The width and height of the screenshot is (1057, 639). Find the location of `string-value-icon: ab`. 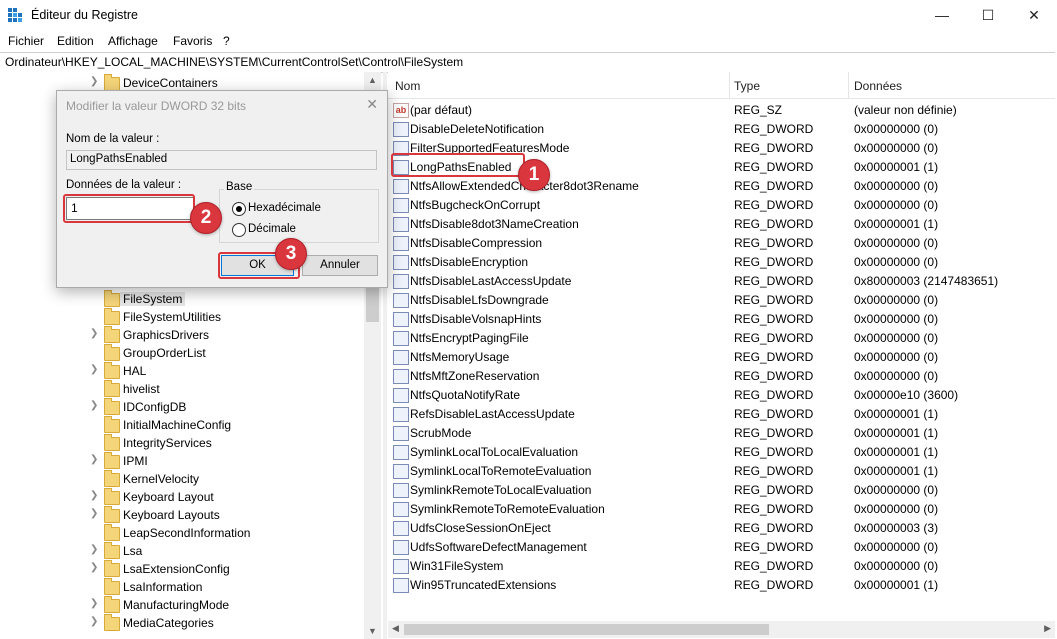

string-value-icon: ab is located at coordinates (401, 110).